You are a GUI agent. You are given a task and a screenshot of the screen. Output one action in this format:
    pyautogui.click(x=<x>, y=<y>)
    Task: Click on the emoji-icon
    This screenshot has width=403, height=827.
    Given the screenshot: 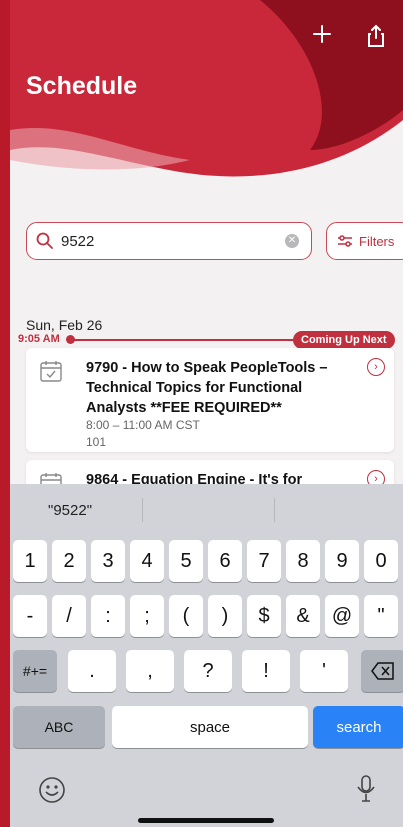 What is the action you would take?
    pyautogui.click(x=52, y=790)
    